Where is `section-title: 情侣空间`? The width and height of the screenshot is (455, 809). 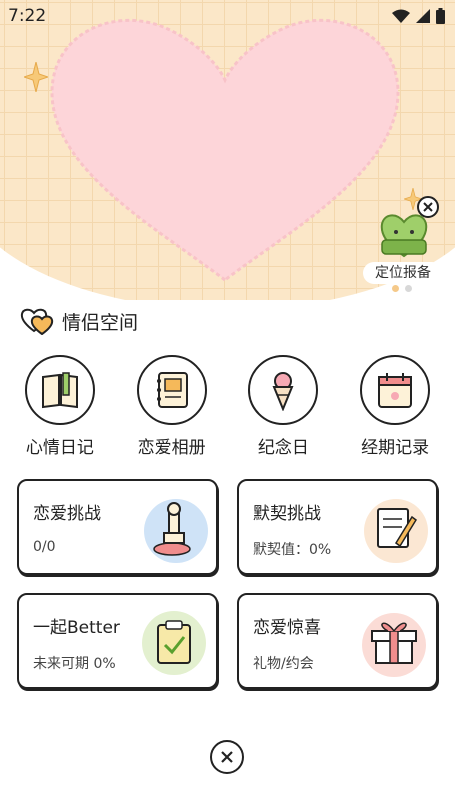
section-title: 情侣空间 is located at coordinates (100, 322).